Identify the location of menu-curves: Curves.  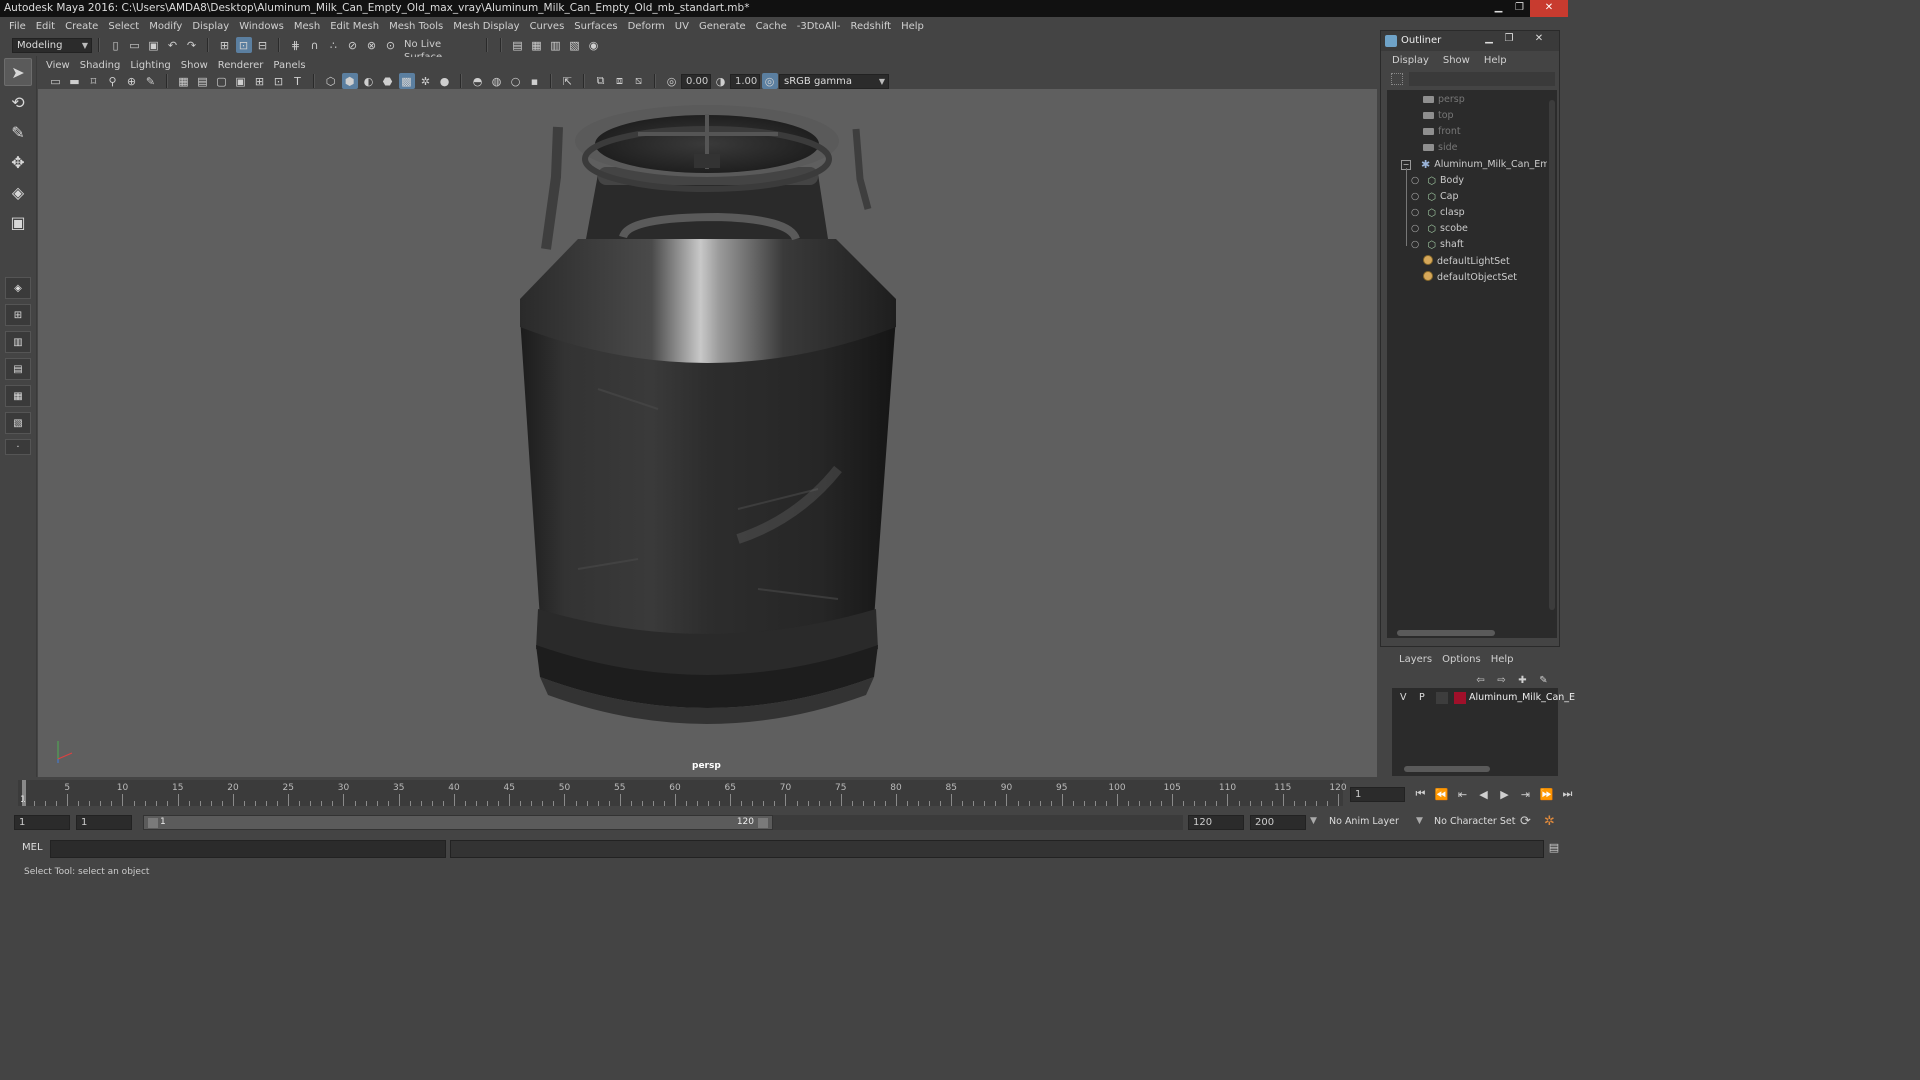
(547, 26).